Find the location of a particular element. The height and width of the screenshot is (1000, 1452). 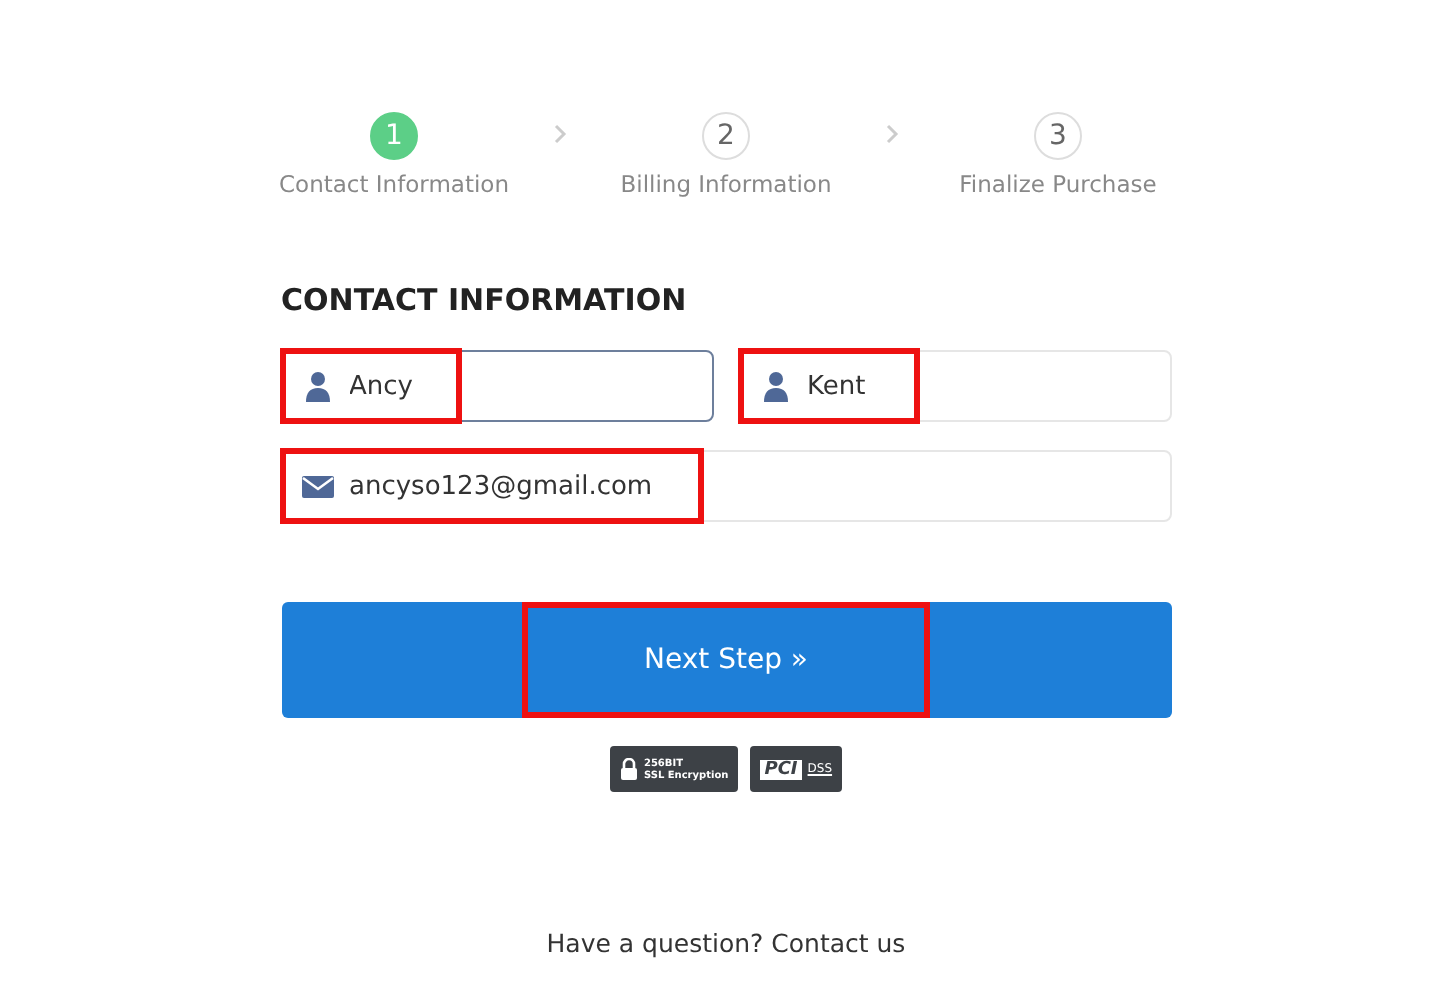

envelope-icon is located at coordinates (317, 486).